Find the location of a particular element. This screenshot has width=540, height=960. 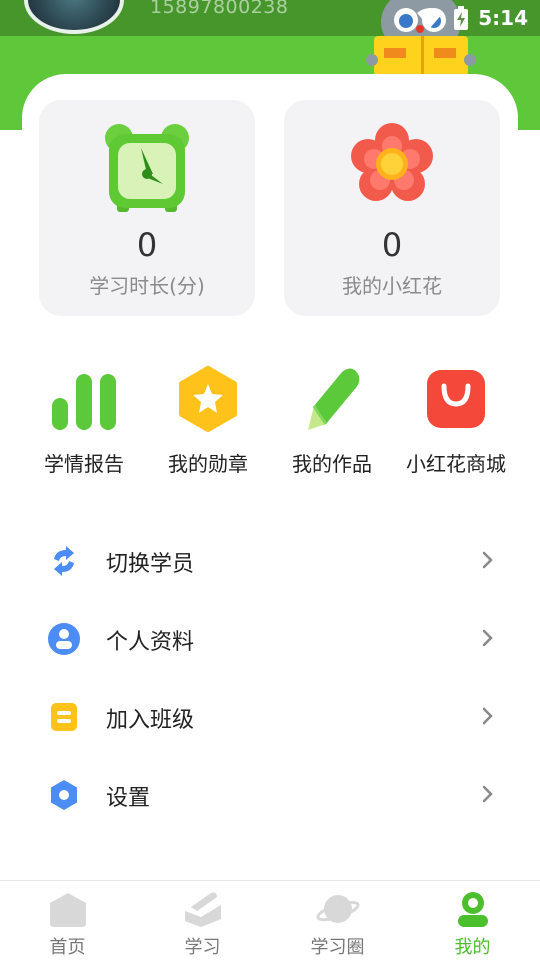

menu-label: 加入班级 is located at coordinates (150, 720).